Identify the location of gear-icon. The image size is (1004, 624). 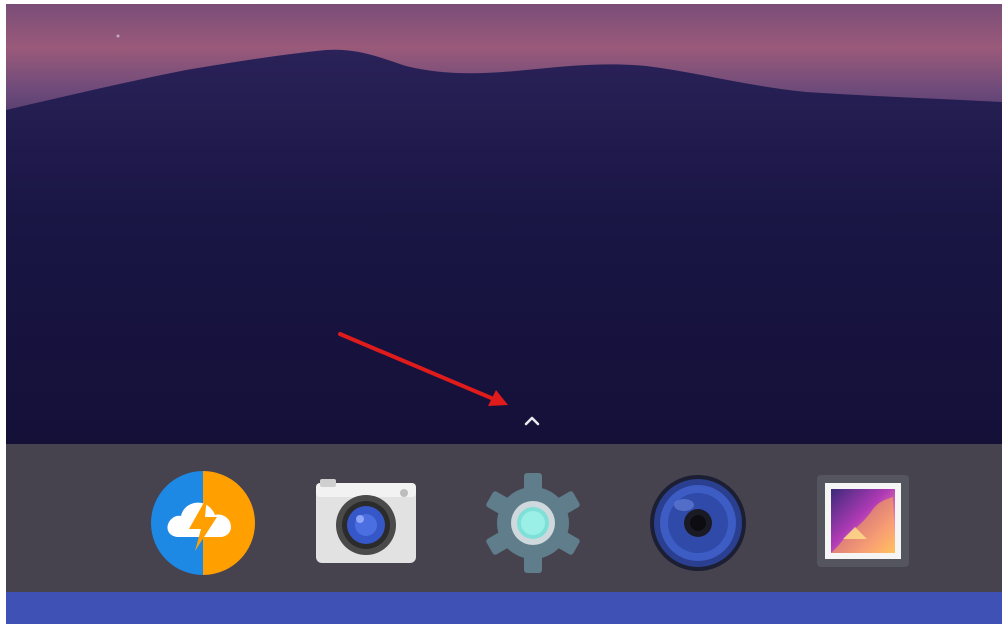
(533, 523).